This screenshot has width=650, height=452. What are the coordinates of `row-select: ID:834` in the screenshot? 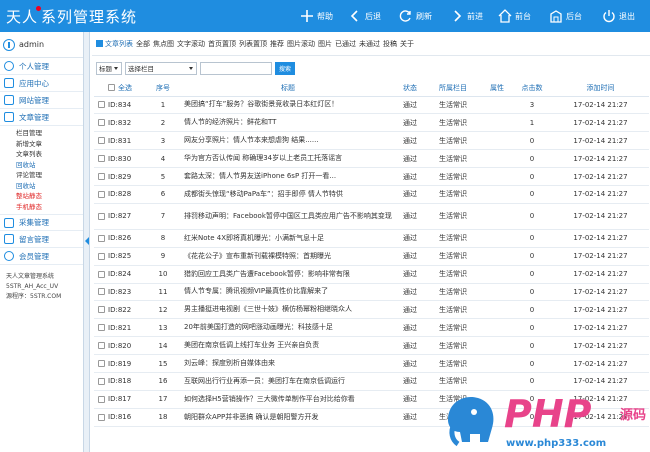 It's located at (120, 105).